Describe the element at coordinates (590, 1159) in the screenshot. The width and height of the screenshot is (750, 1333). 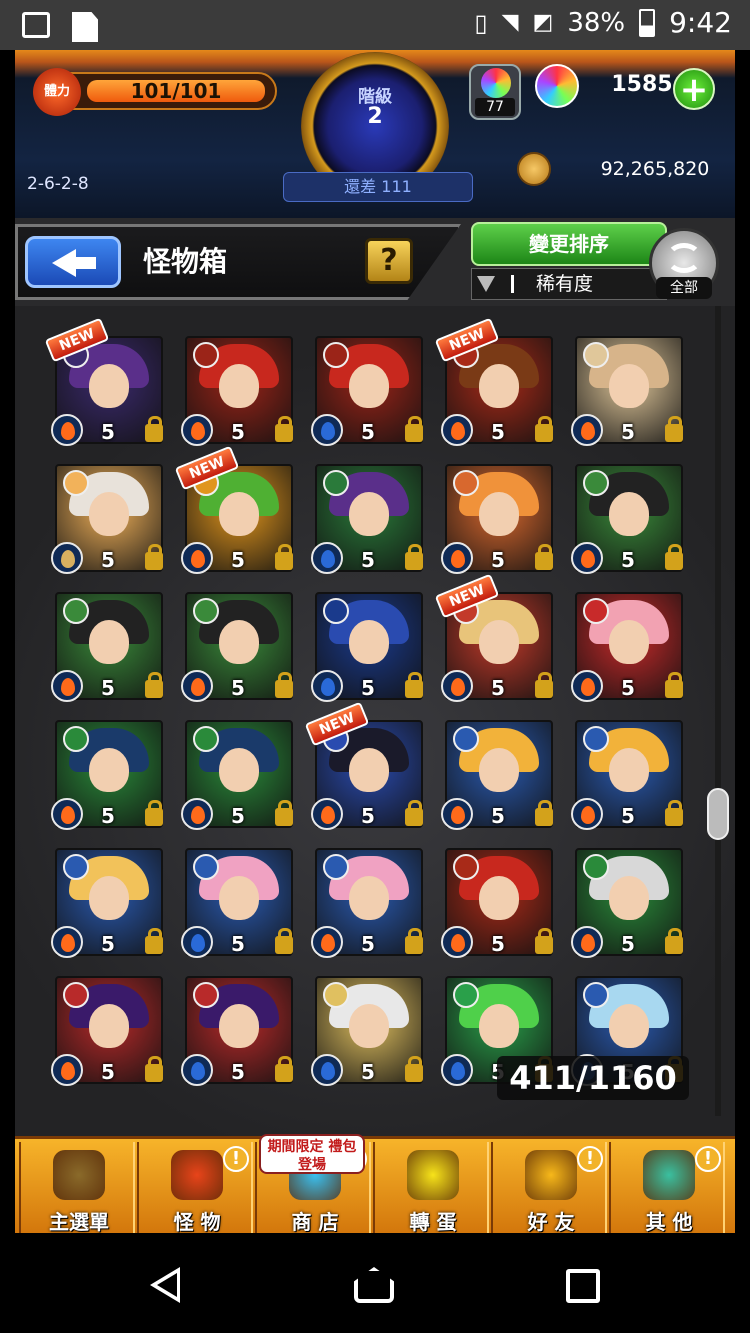
I see `alert-icon: !` at that location.